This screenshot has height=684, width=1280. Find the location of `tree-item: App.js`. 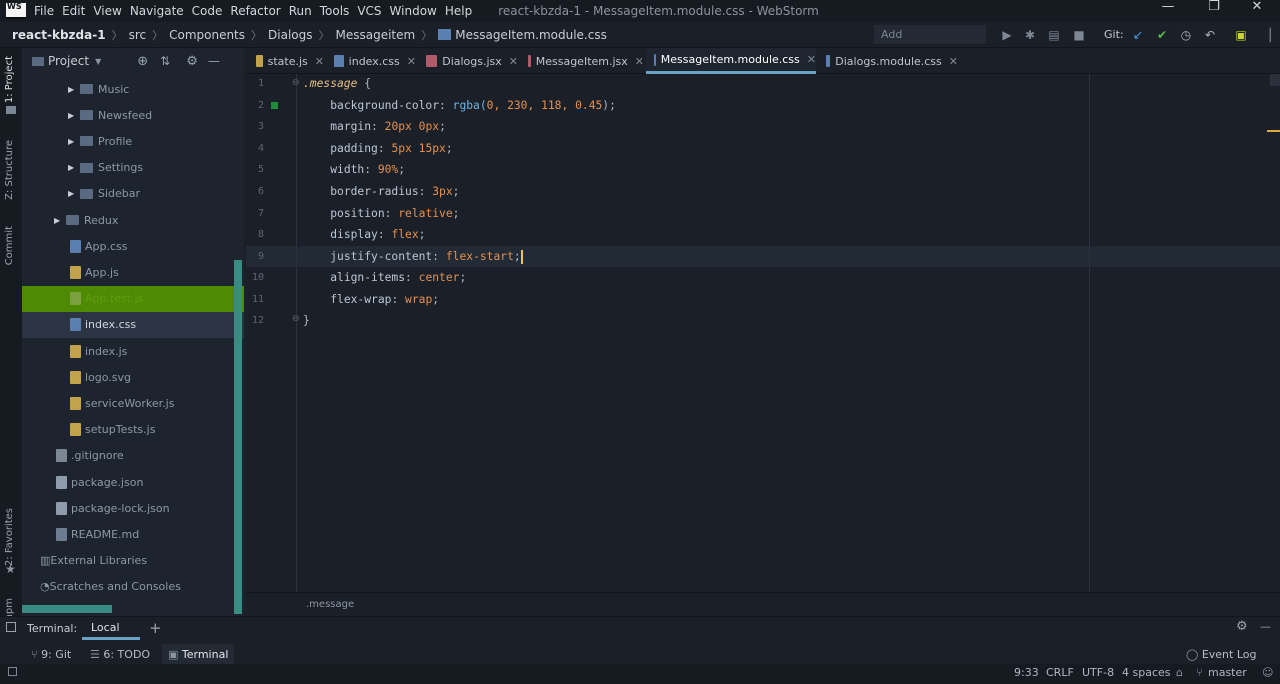

tree-item: App.js is located at coordinates (133, 272).